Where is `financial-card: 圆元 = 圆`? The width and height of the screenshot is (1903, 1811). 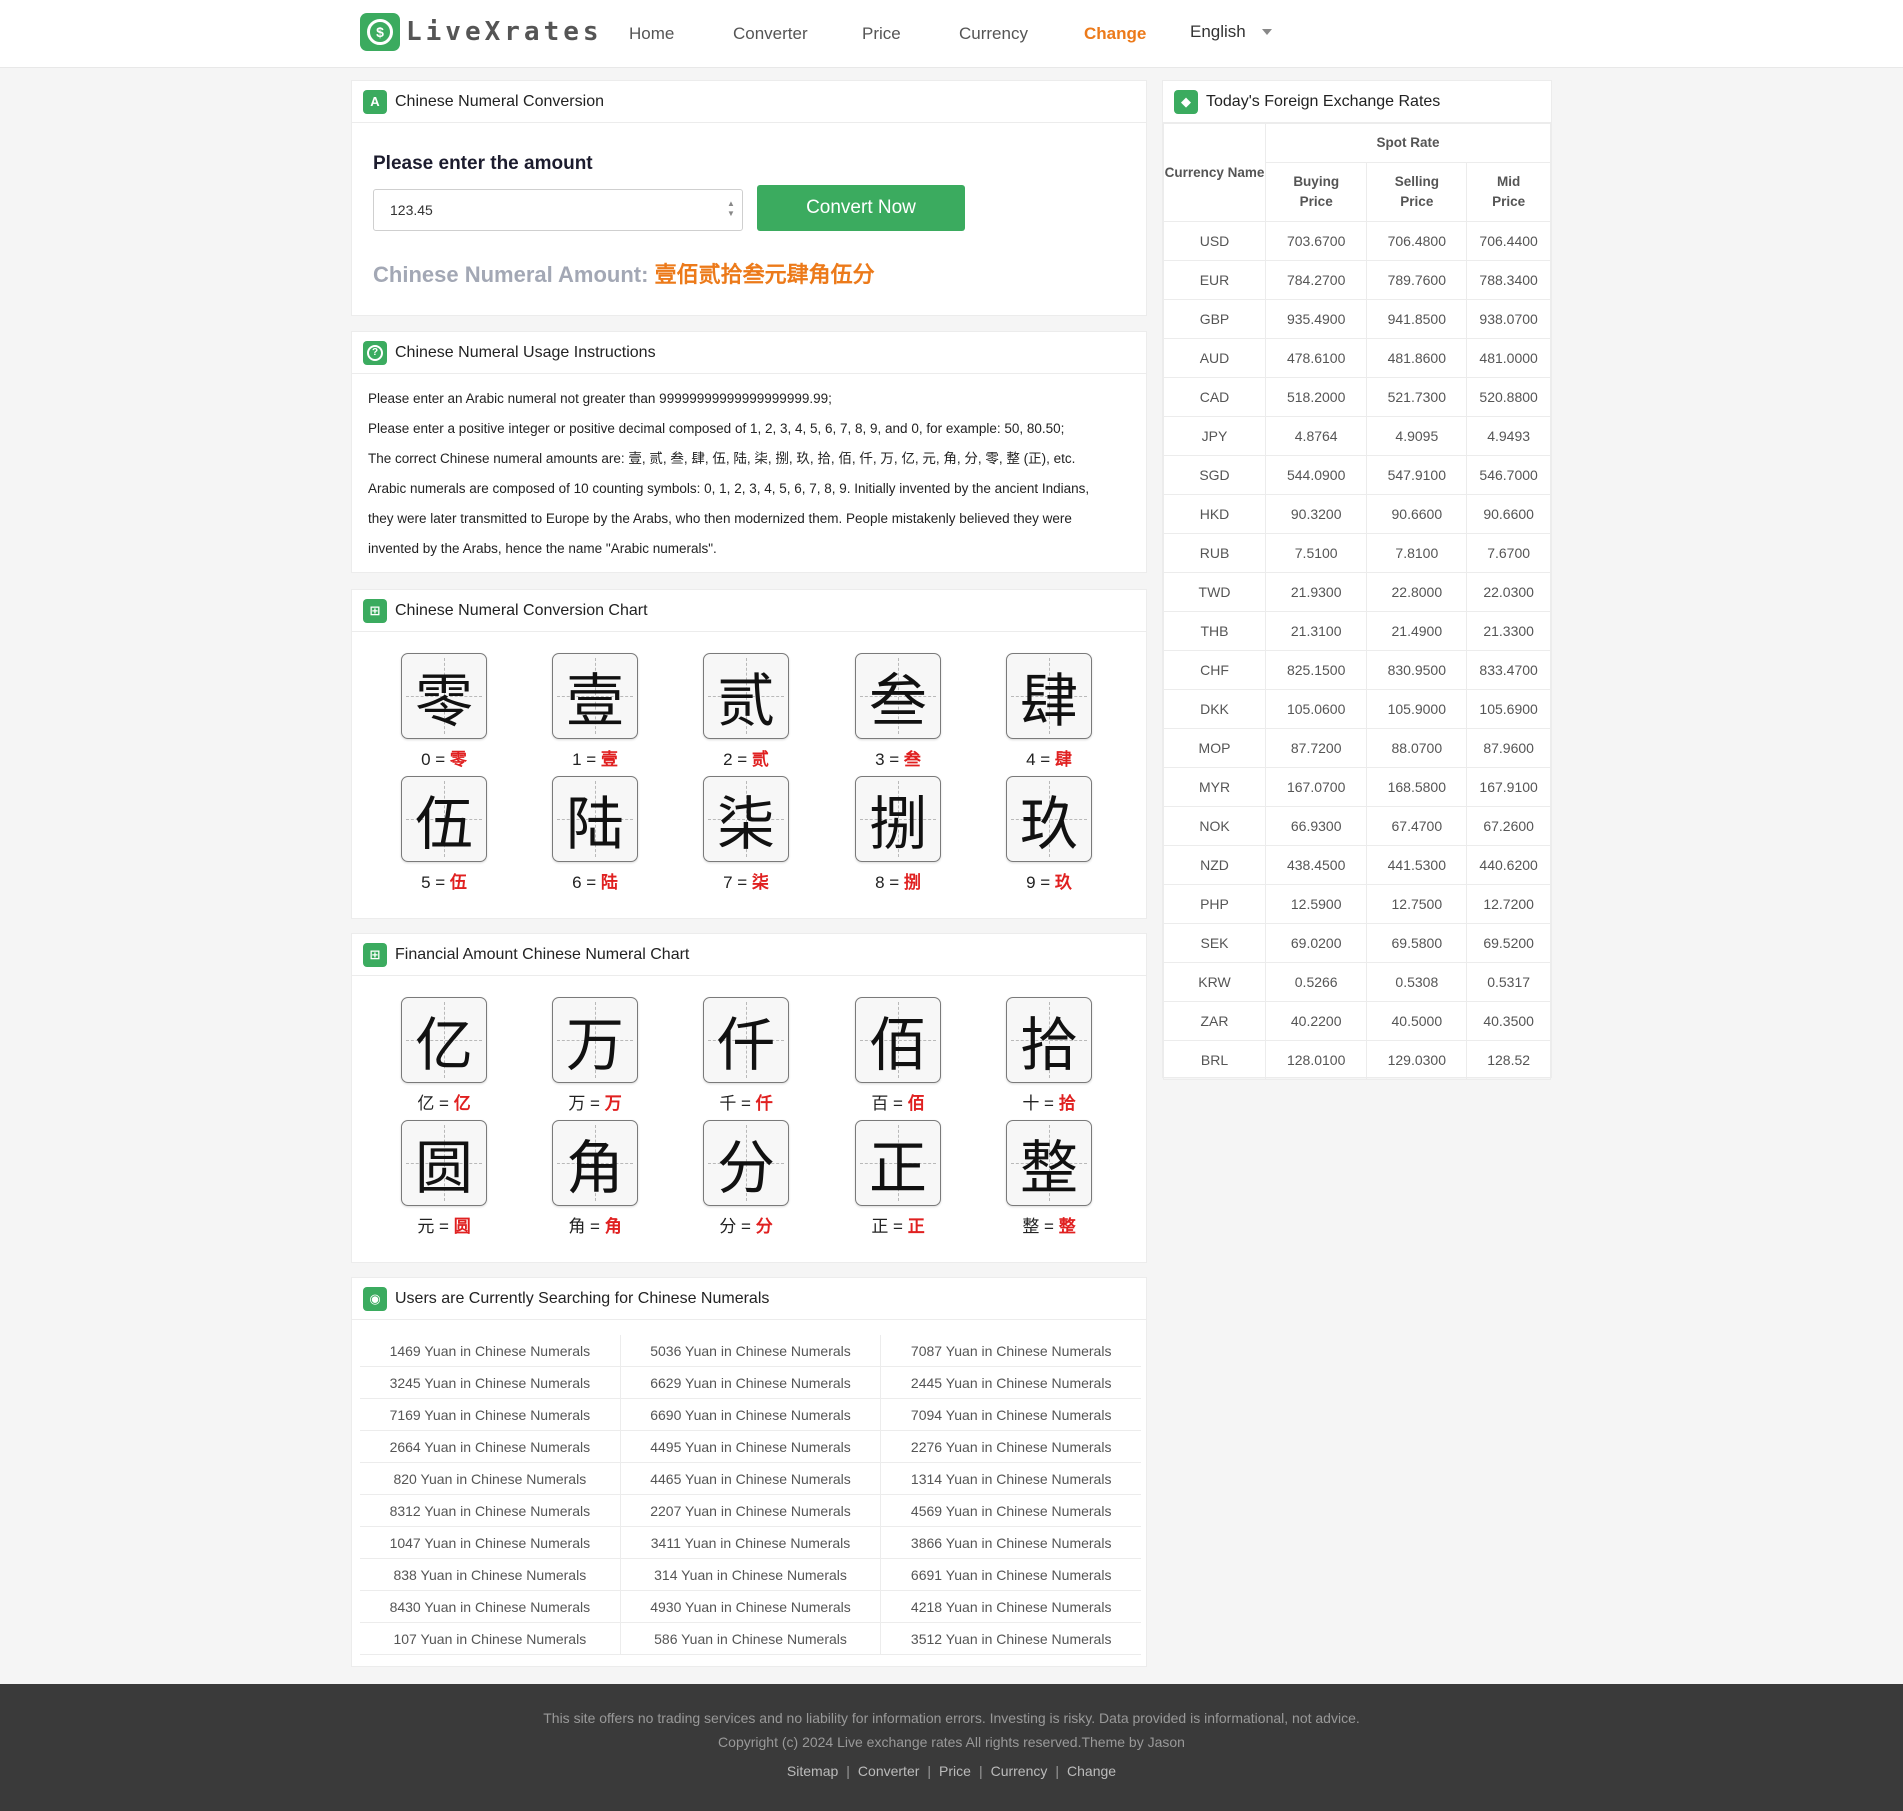
financial-card: 圆元 = 圆 is located at coordinates (444, 1178).